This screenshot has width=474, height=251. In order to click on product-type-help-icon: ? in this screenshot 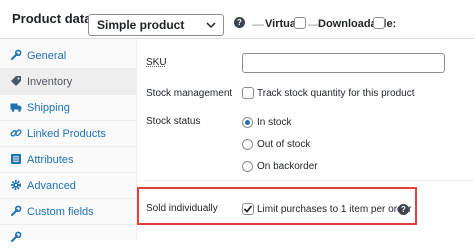, I will do `click(239, 22)`.